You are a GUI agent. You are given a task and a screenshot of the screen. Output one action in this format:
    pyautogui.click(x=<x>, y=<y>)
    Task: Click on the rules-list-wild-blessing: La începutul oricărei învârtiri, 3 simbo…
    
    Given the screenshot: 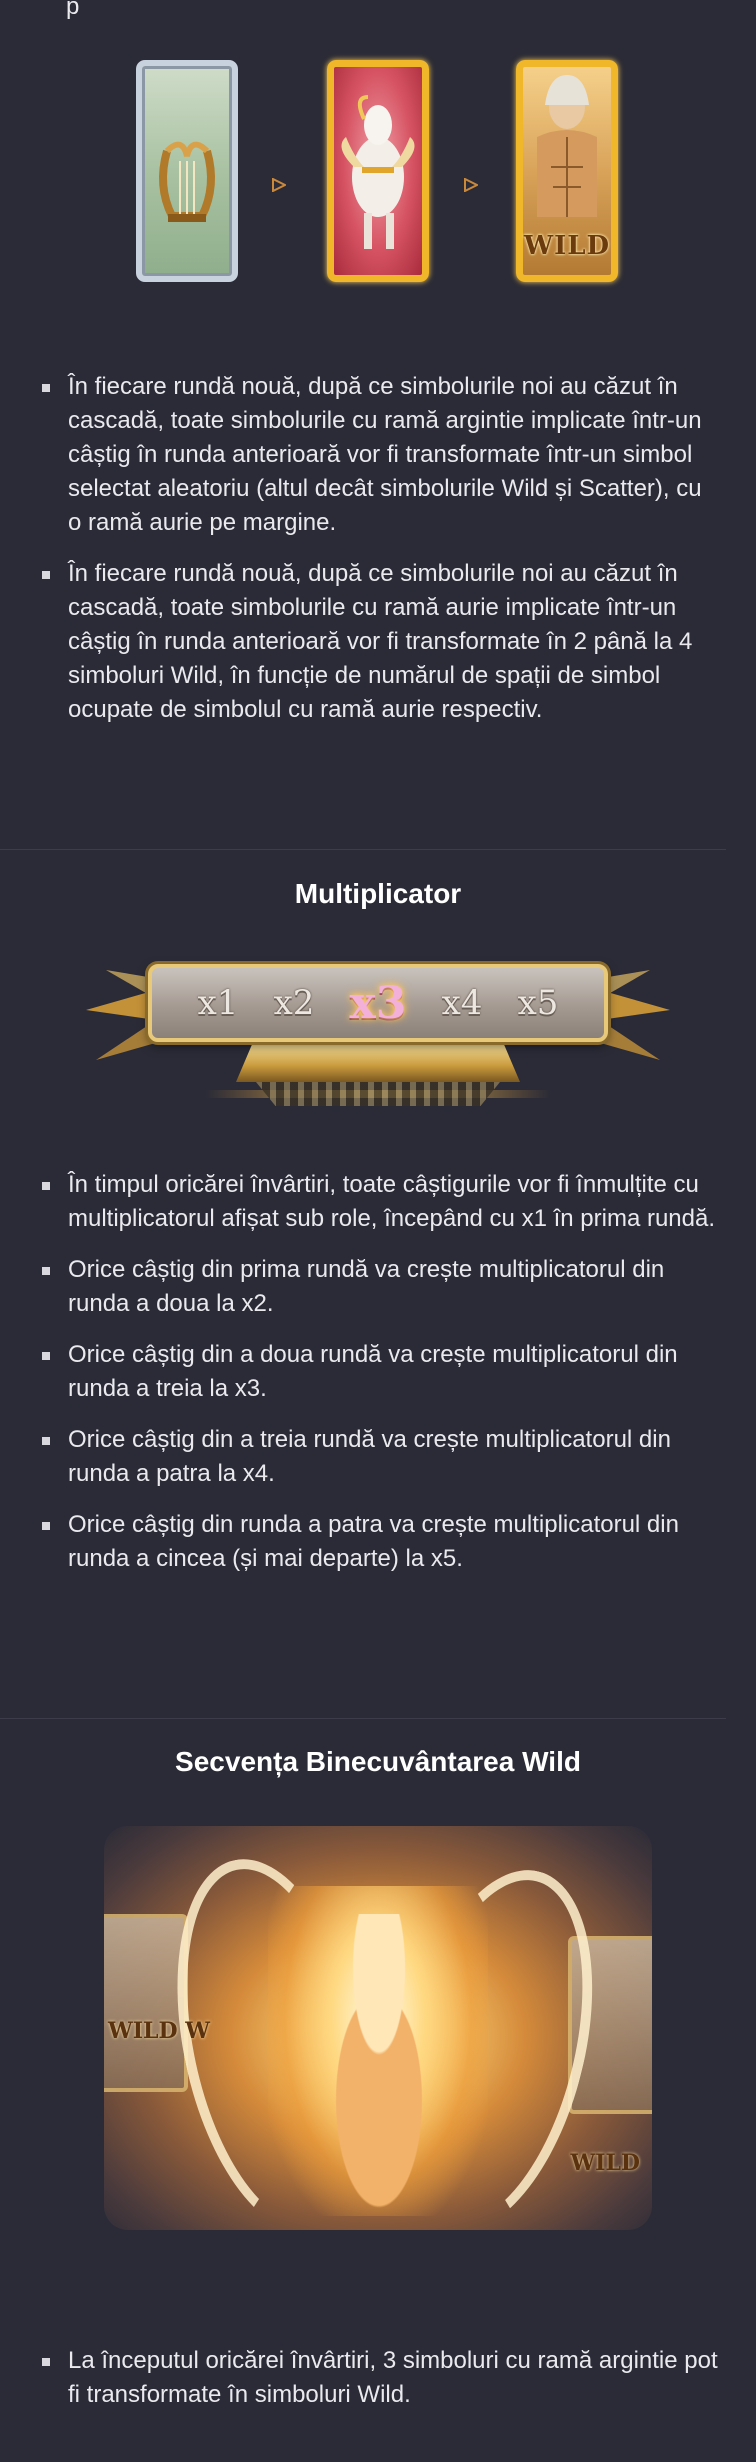 What is the action you would take?
    pyautogui.click(x=380, y=2386)
    